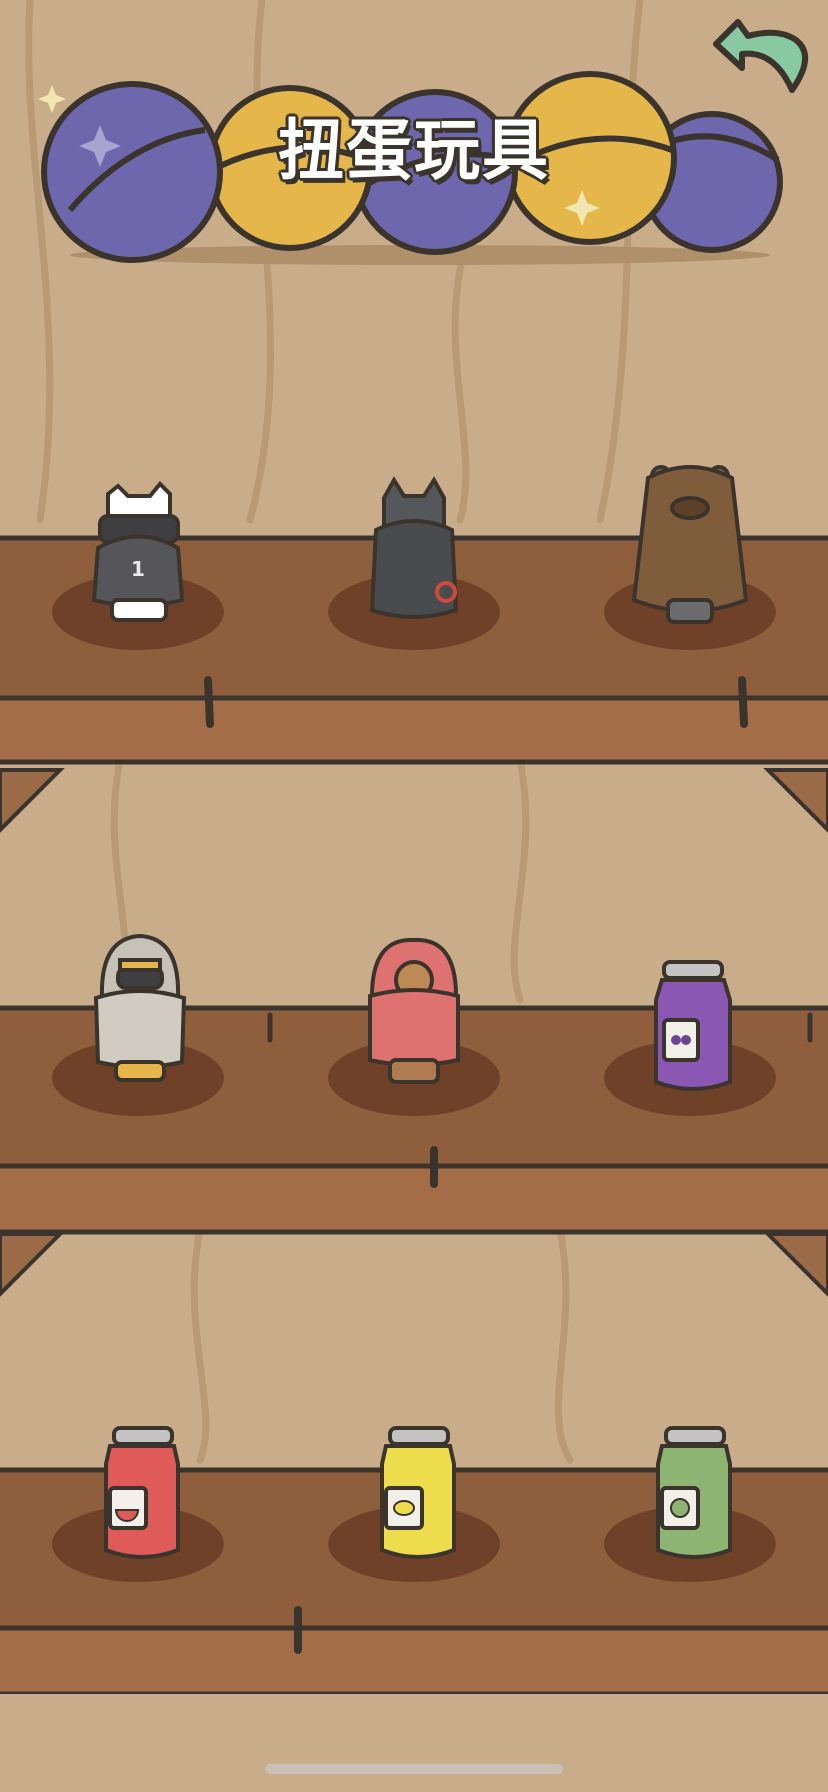  Describe the element at coordinates (414, 150) in the screenshot. I see `page-title: 扭蛋玩具` at that location.